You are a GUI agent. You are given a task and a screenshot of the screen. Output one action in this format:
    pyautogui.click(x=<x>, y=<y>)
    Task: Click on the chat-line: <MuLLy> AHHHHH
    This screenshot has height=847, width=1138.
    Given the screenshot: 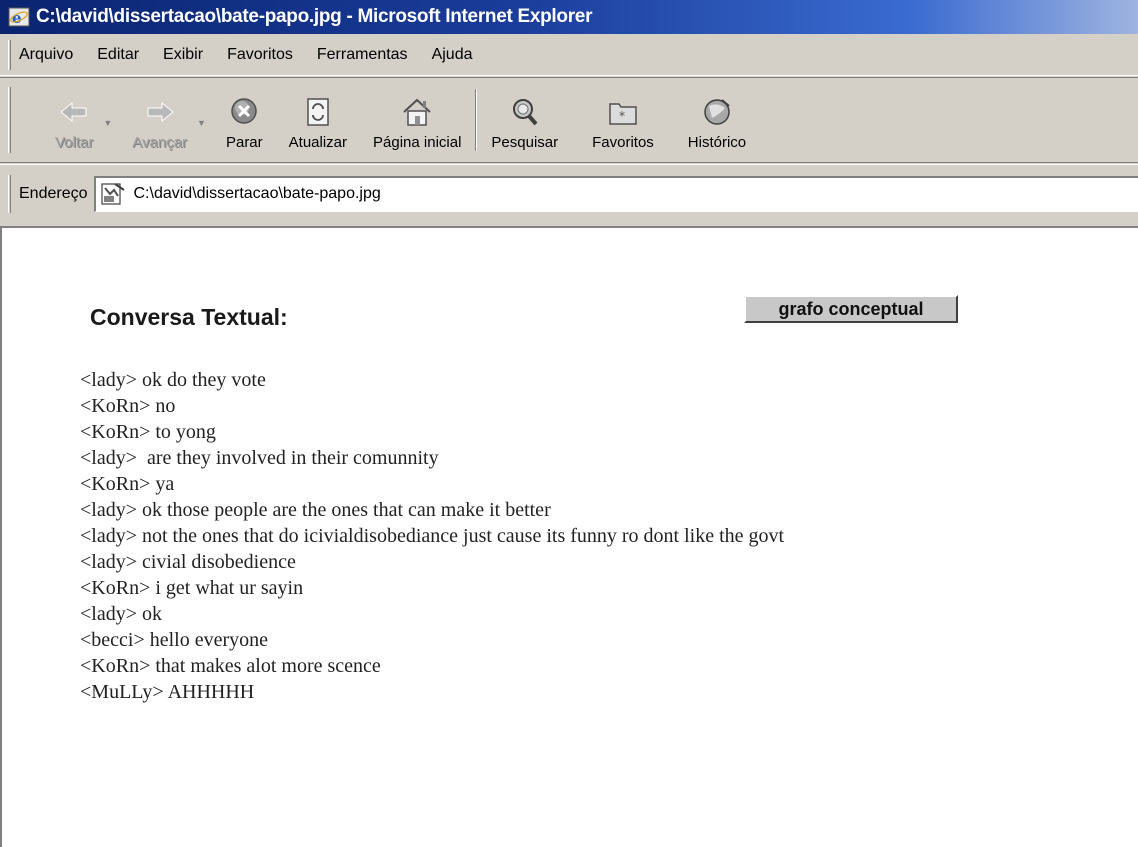 What is the action you would take?
    pyautogui.click(x=167, y=692)
    